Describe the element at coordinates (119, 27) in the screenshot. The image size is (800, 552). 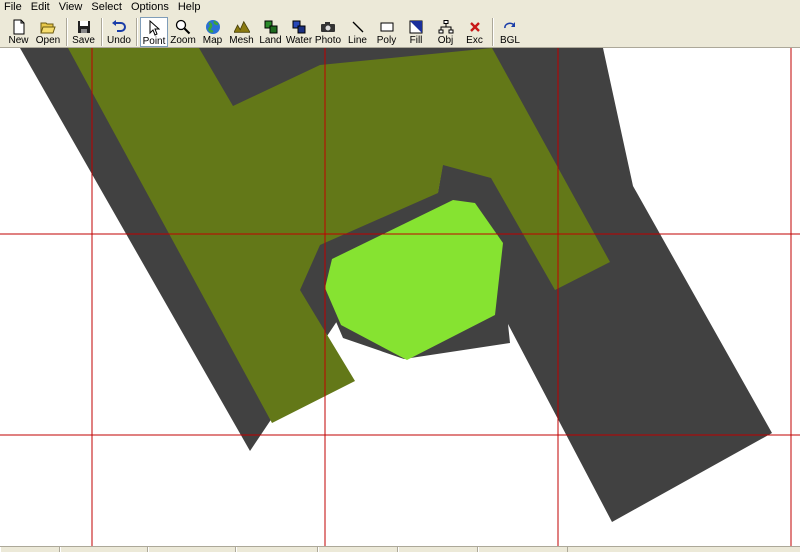
I see `undo-arrow-icon` at that location.